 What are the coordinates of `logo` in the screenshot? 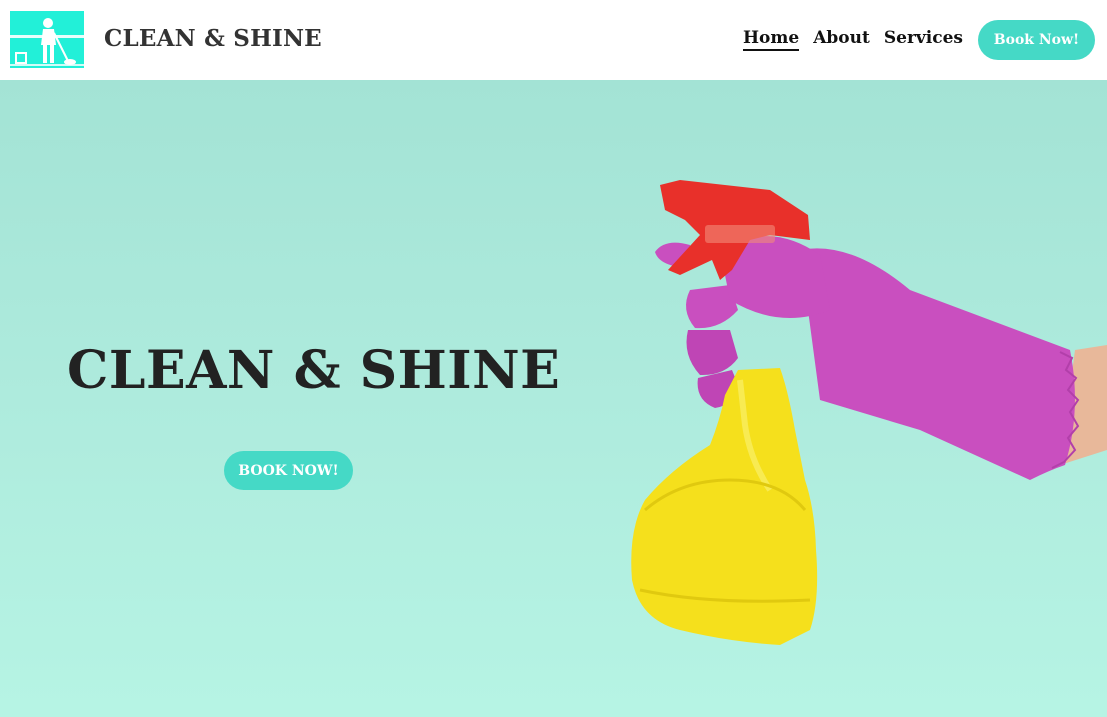 It's located at (47, 39).